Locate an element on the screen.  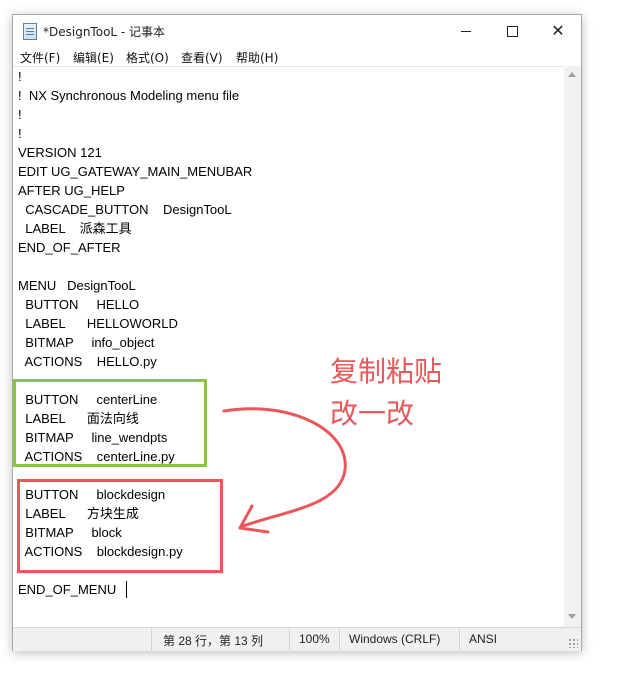
zoom-level: 100% is located at coordinates (314, 639).